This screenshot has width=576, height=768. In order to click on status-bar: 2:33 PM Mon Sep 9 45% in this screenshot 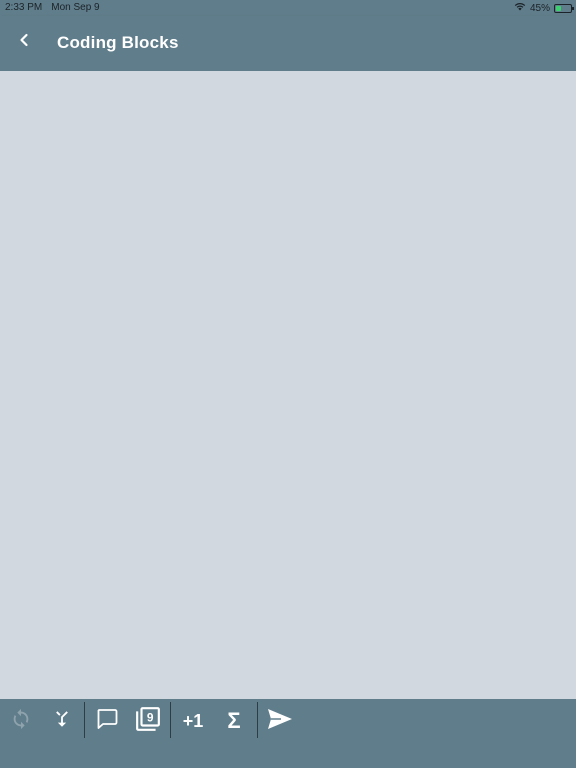, I will do `click(288, 8)`.